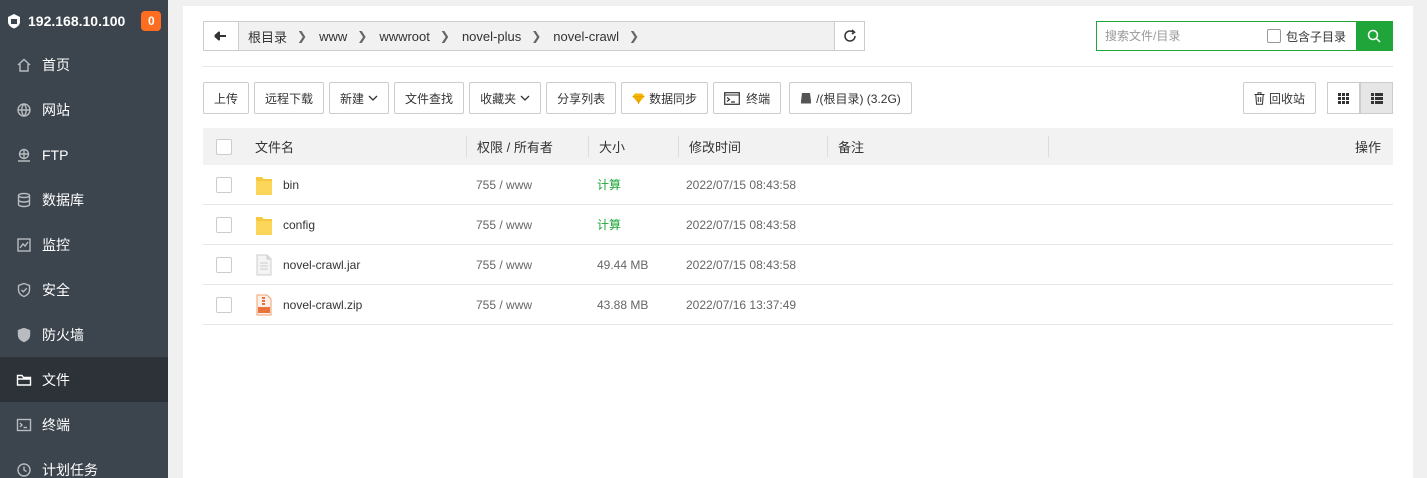 This screenshot has width=1427, height=478. What do you see at coordinates (264, 305) in the screenshot?
I see `zip-file-icon` at bounding box center [264, 305].